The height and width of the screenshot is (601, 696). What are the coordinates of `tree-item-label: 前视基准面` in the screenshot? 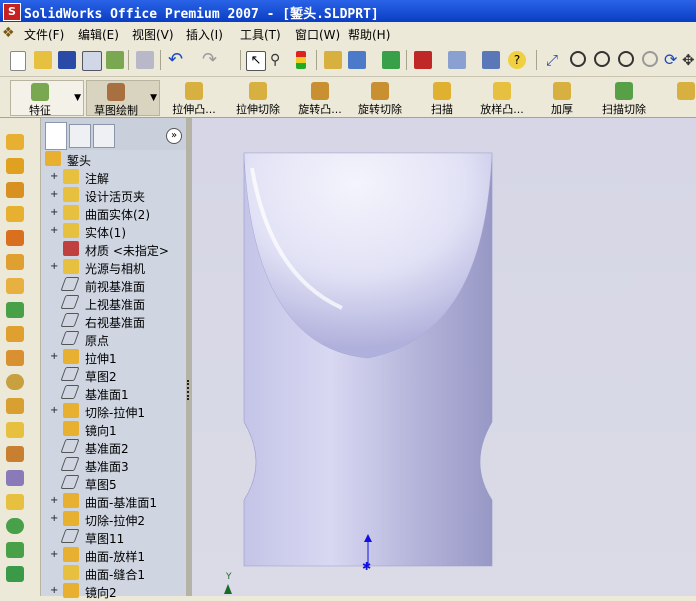 It's located at (115, 287).